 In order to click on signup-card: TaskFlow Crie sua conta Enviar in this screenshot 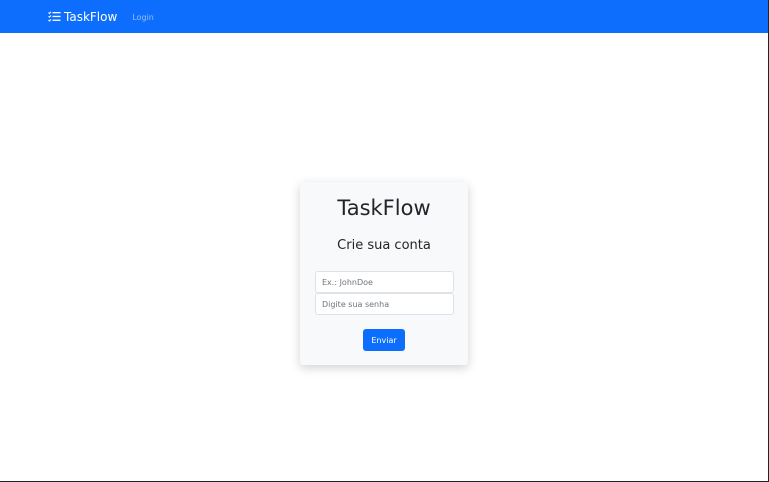, I will do `click(384, 273)`.